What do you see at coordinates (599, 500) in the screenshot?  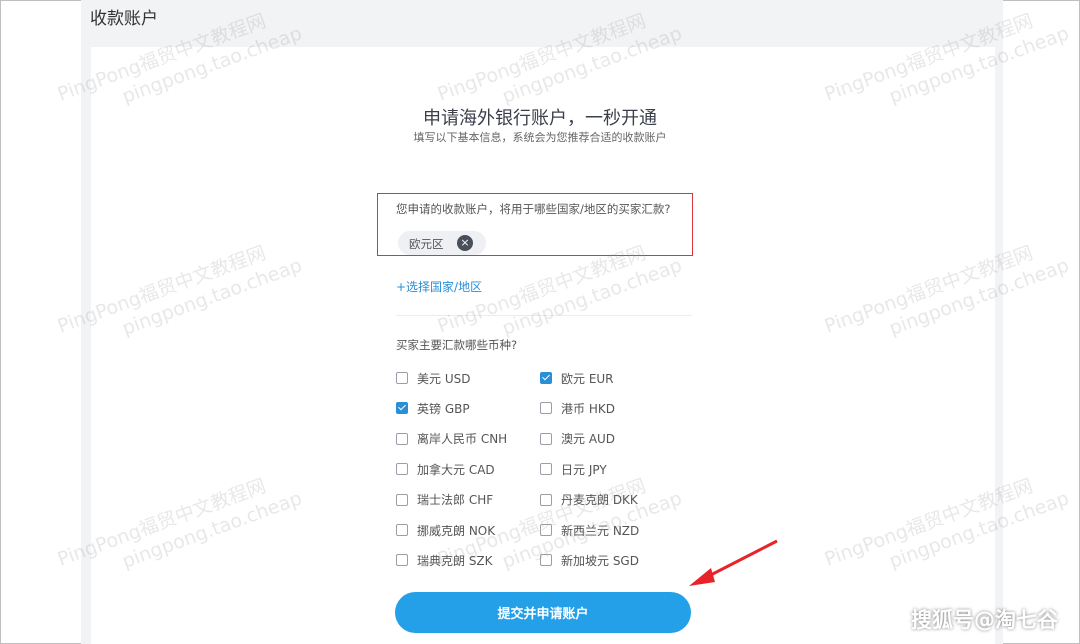 I see `currency-label: 丹麦克朗 DKK` at bounding box center [599, 500].